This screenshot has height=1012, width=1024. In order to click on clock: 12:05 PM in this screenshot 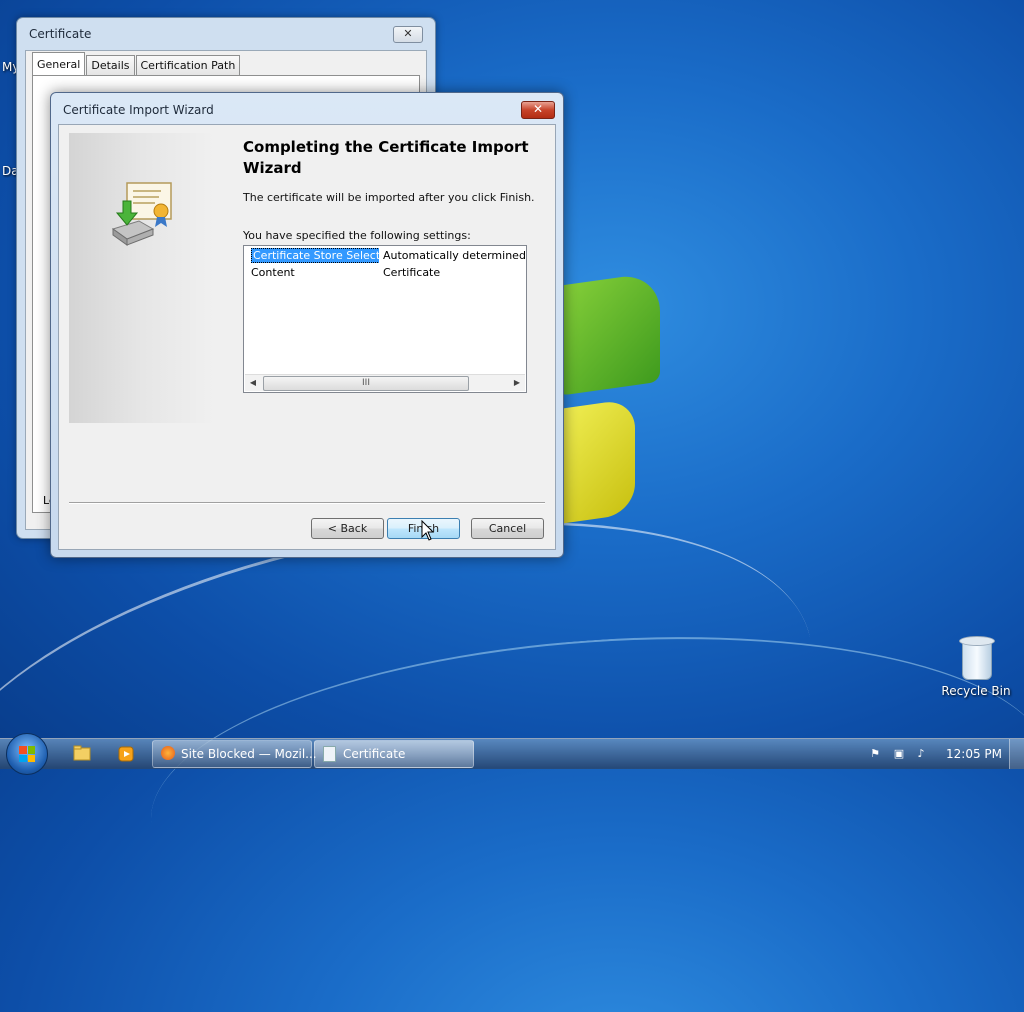, I will do `click(974, 754)`.